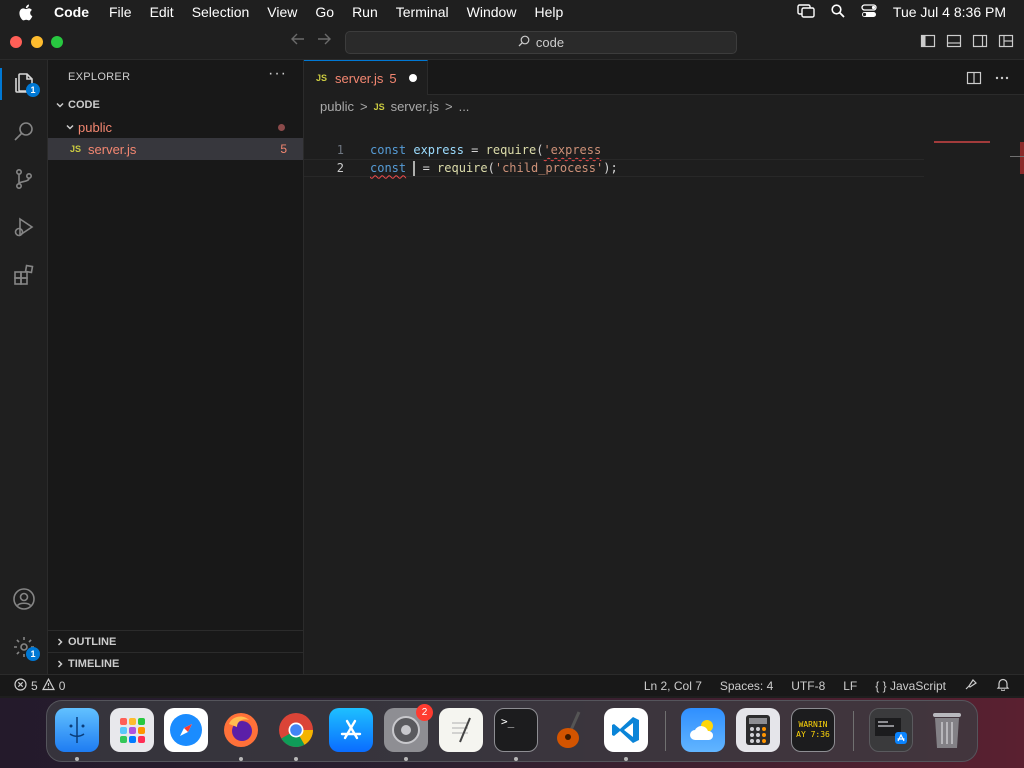 The height and width of the screenshot is (768, 1024). I want to click on activity-accounts, so click(24, 600).